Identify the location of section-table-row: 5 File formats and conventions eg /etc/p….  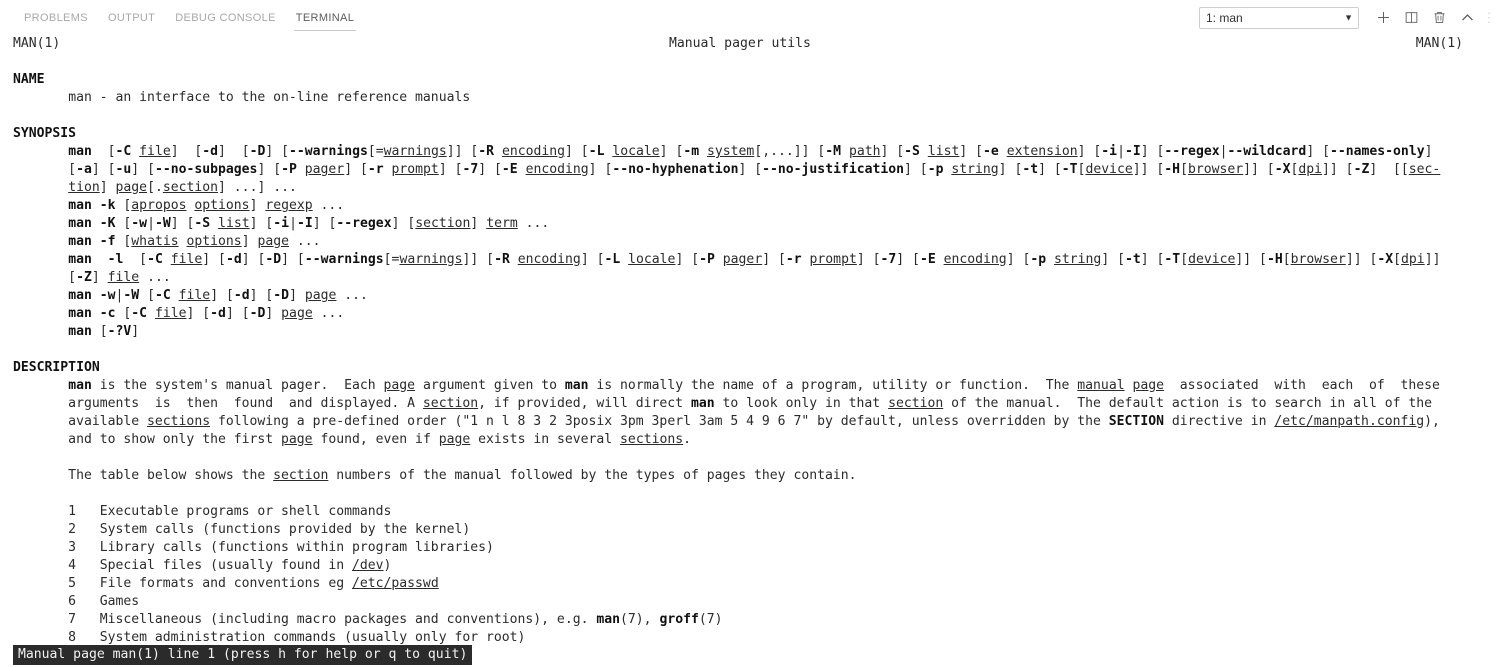
(226, 583).